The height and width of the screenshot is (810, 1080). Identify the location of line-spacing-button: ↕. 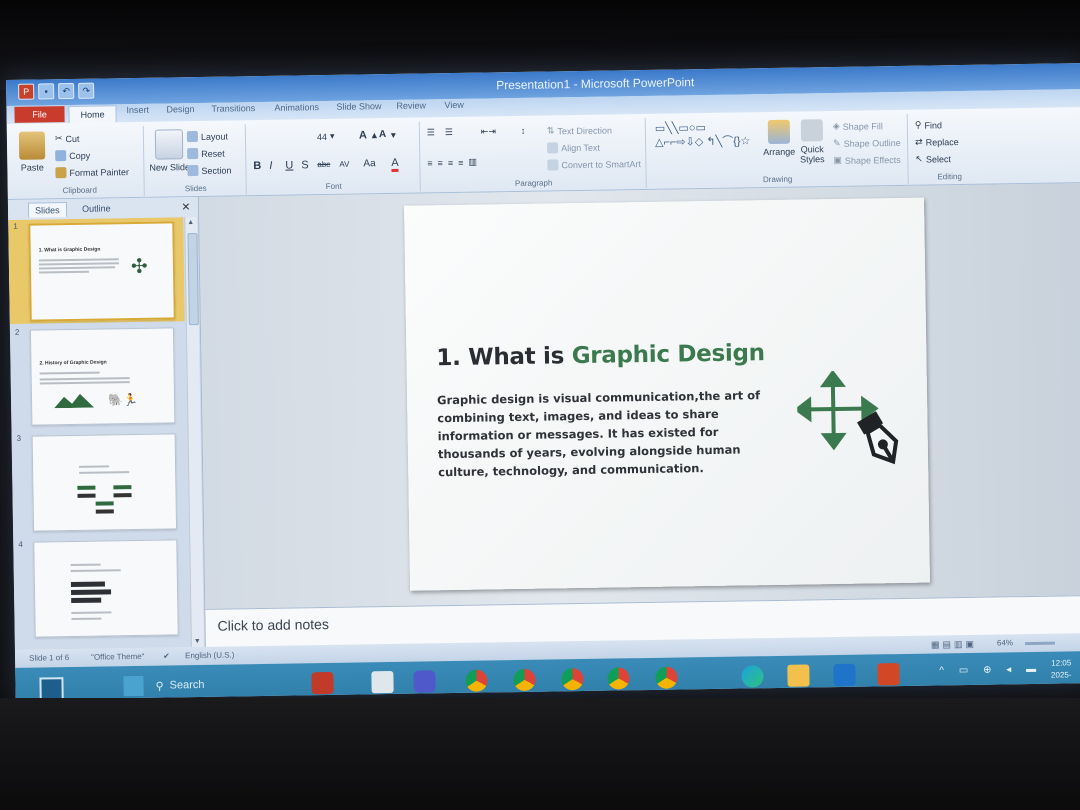
(523, 131).